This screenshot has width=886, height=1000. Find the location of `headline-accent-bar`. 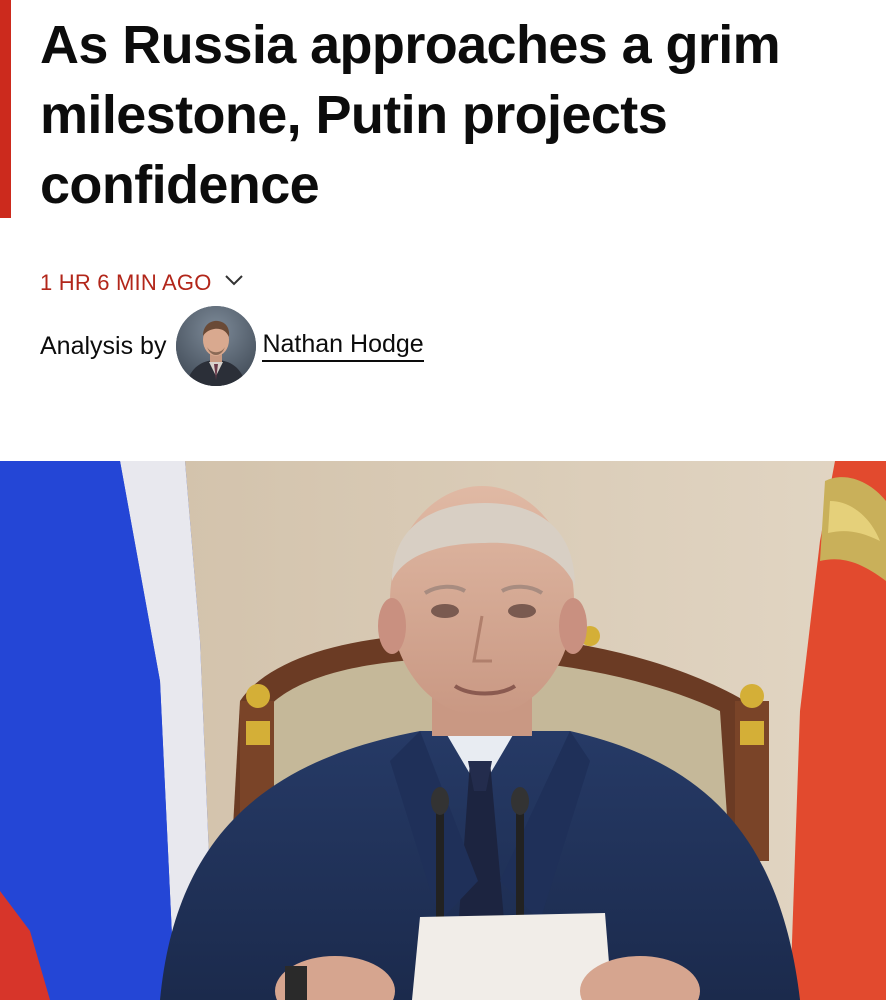

headline-accent-bar is located at coordinates (5, 109).